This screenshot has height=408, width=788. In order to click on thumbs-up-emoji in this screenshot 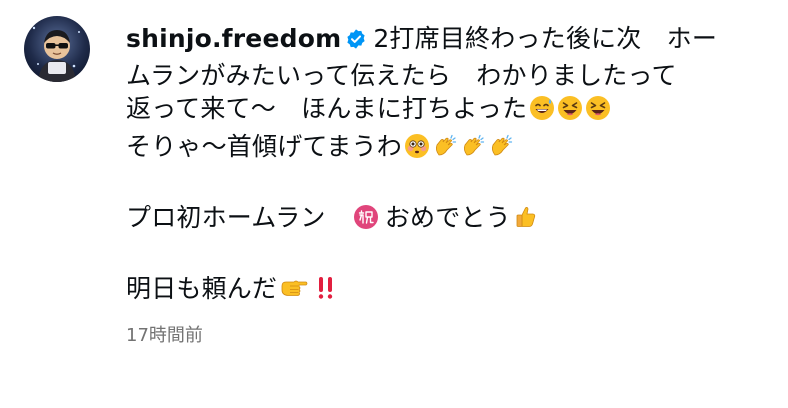, I will do `click(526, 221)`.